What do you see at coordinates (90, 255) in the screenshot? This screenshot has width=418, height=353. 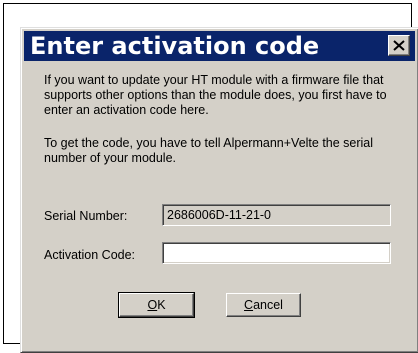 I see `activation-code-label: Activation Code:` at bounding box center [90, 255].